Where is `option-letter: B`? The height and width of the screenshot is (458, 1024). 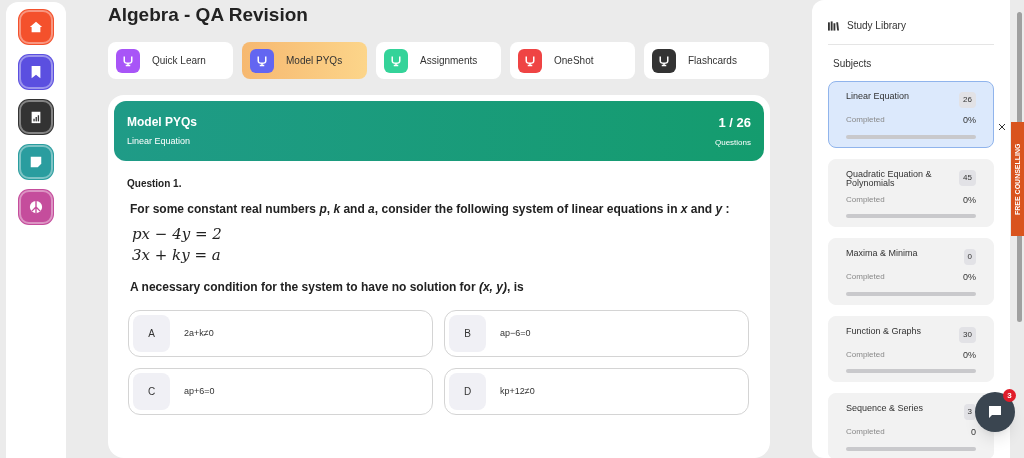
option-letter: B is located at coordinates (467, 333).